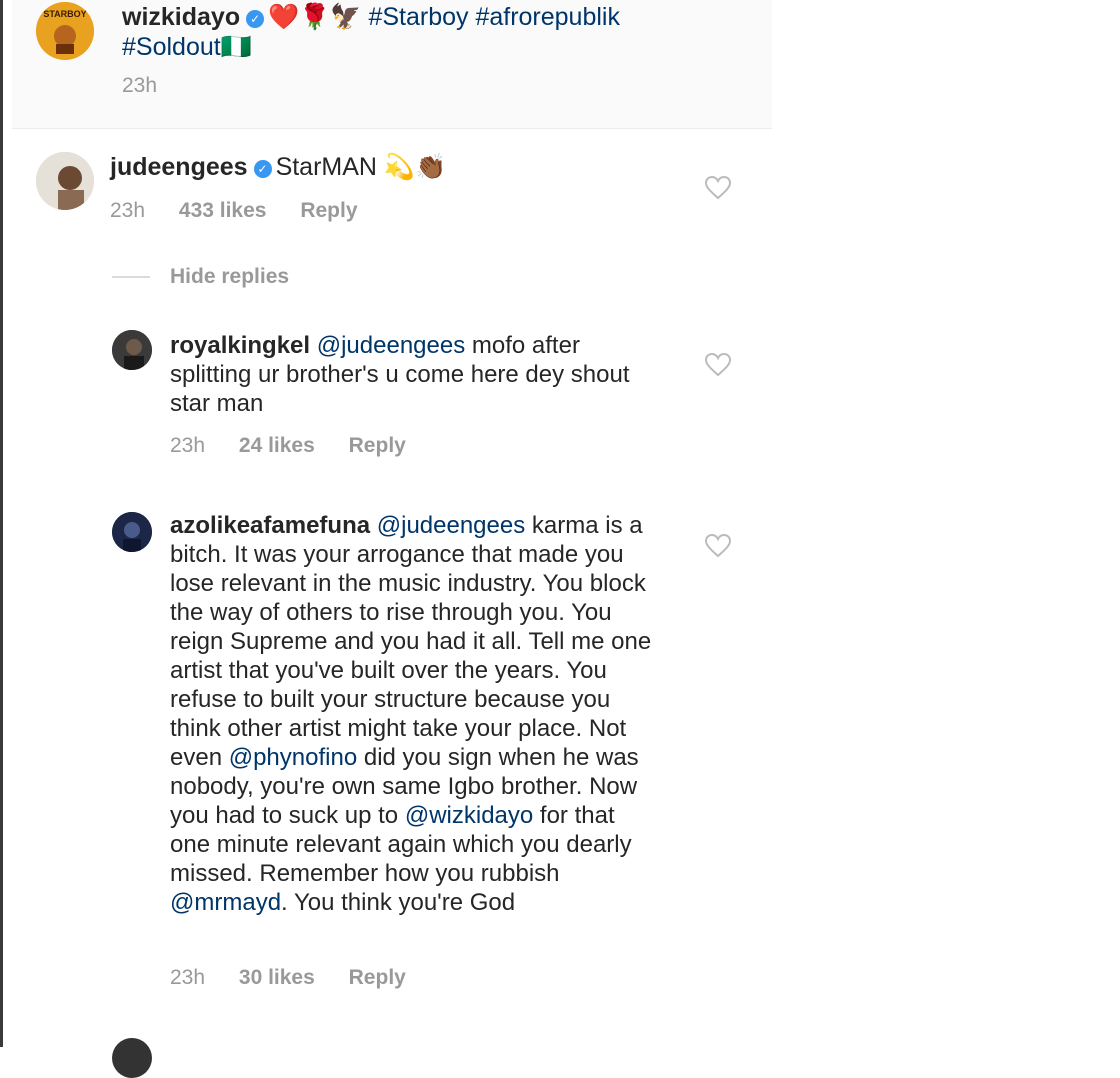  What do you see at coordinates (469, 815) in the screenshot?
I see `mention-wizkidayo: @wizkidayo` at bounding box center [469, 815].